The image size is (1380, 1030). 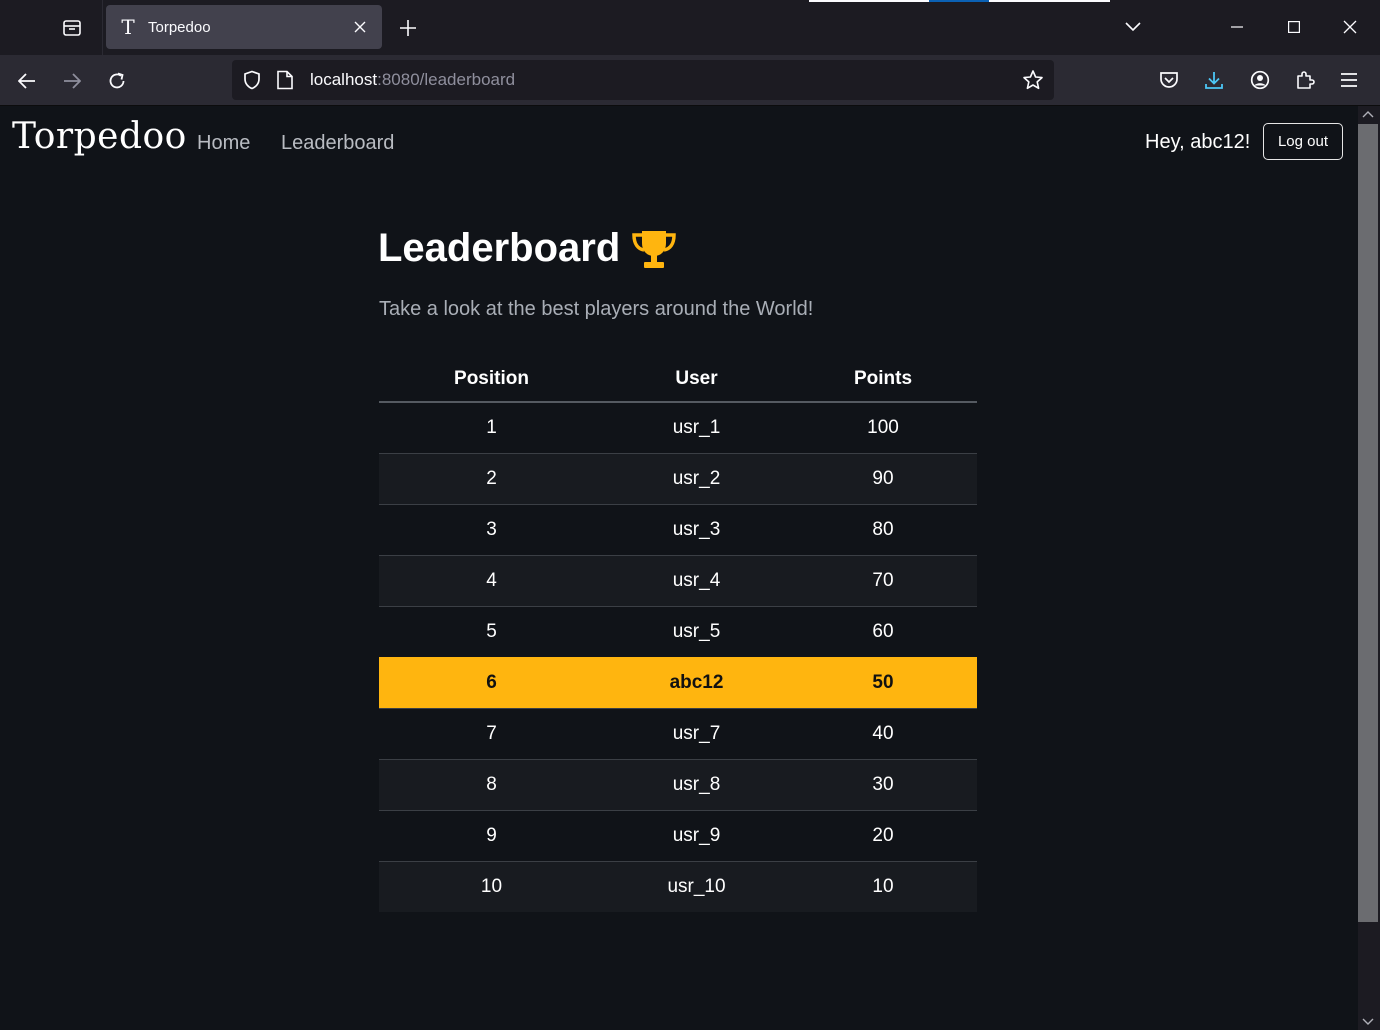 I want to click on table-row: 8 usr_8 30, so click(x=678, y=784).